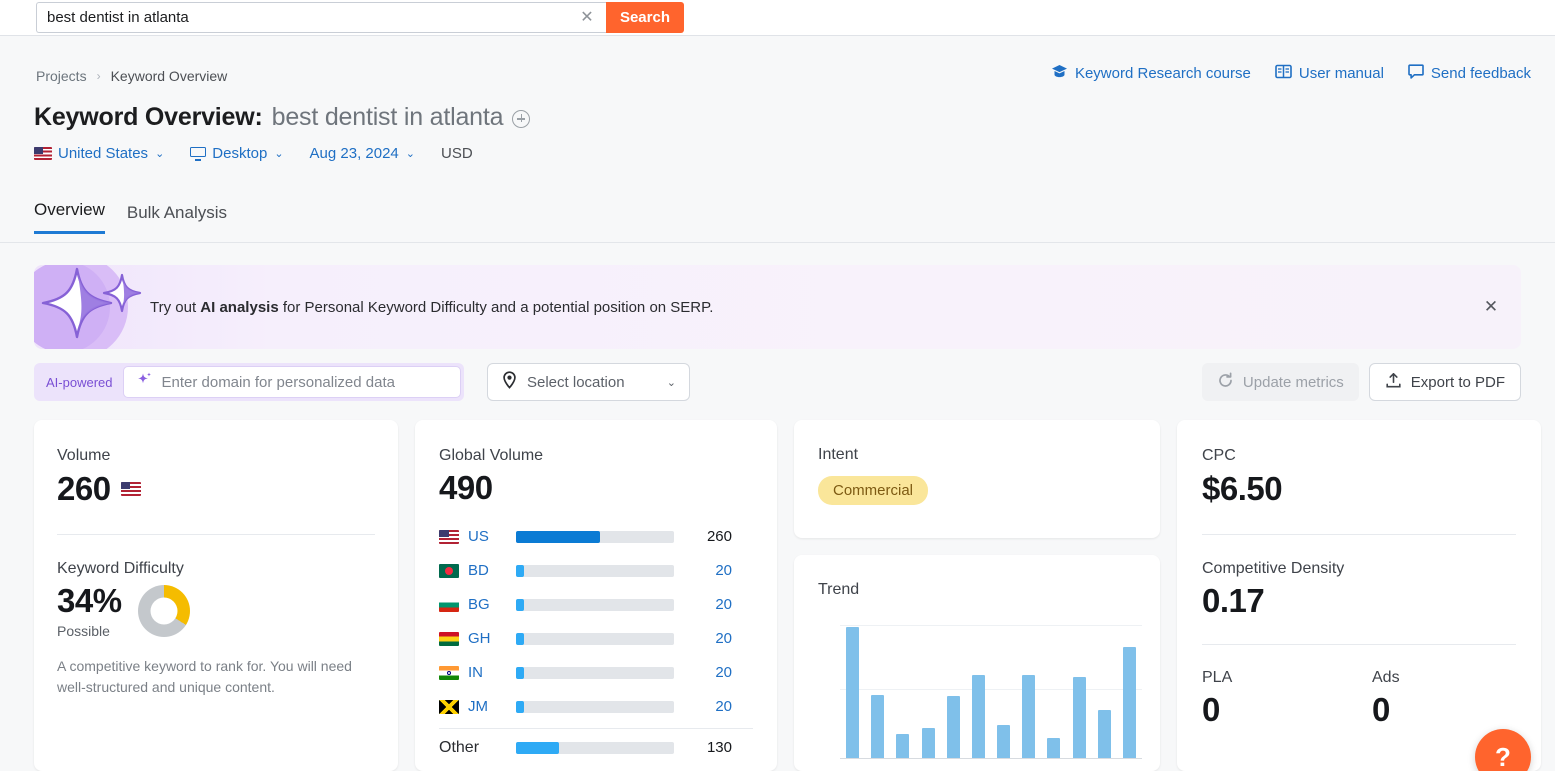  What do you see at coordinates (84, 455) in the screenshot?
I see `volume-label: Volume` at bounding box center [84, 455].